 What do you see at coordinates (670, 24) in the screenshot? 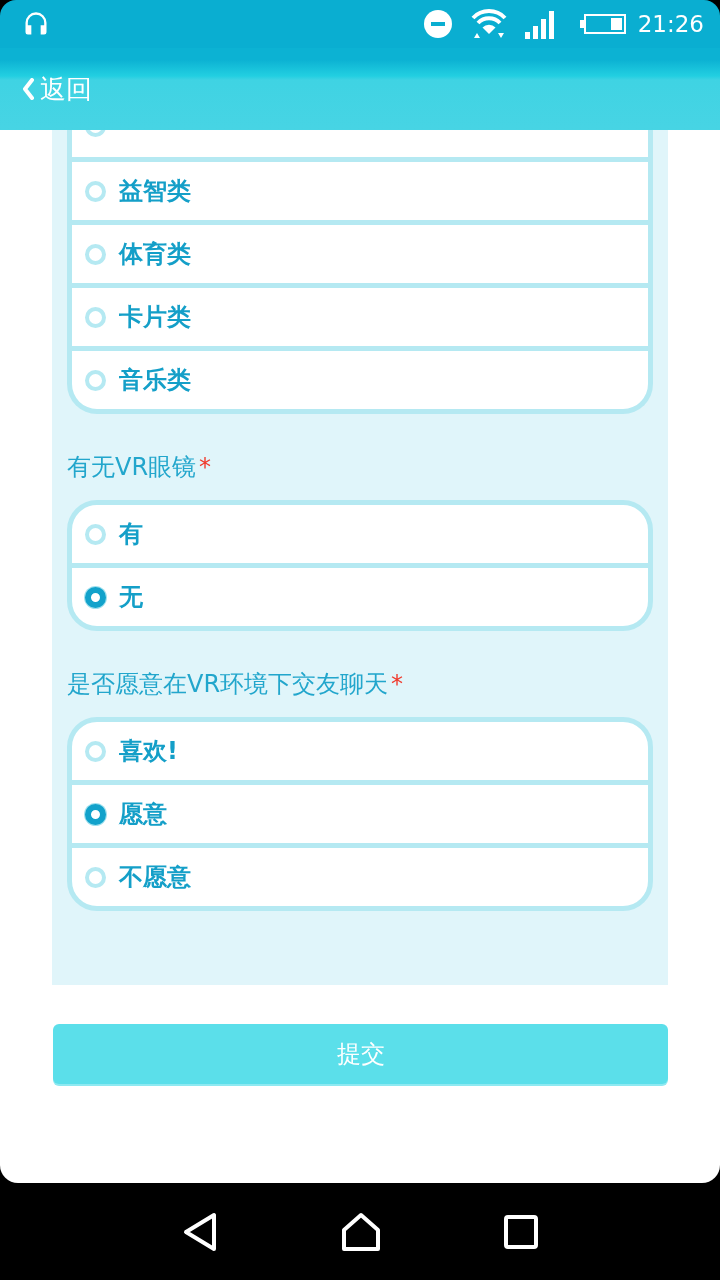
I see `status-time: 21:26` at bounding box center [670, 24].